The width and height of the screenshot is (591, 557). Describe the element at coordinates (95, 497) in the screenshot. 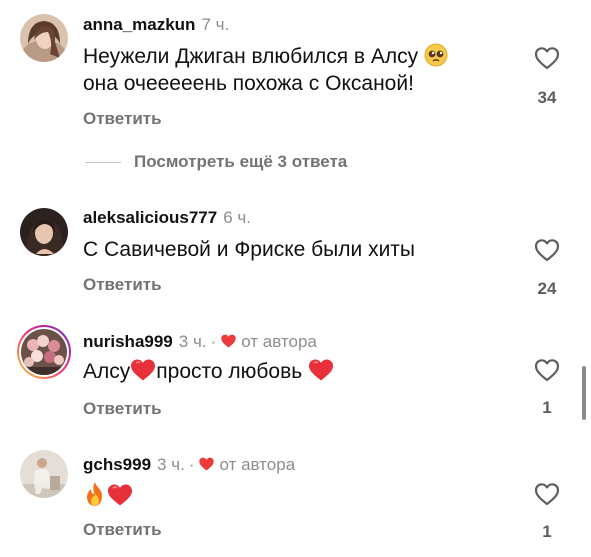

I see `fire-emoji-icon` at that location.